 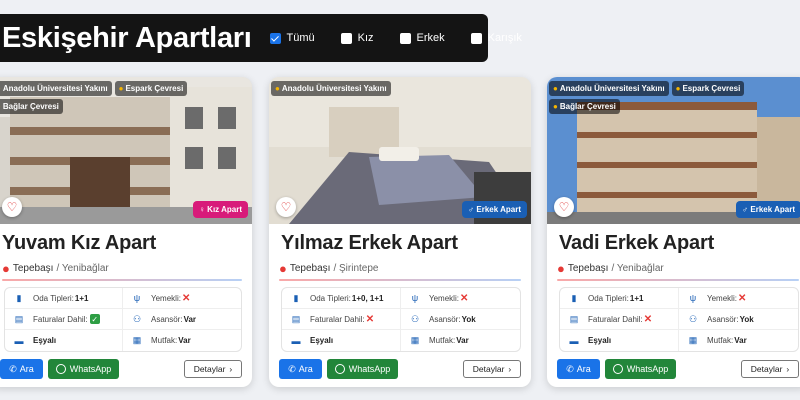 I want to click on feature-tag: ● Espark Çevresi, so click(x=708, y=88).